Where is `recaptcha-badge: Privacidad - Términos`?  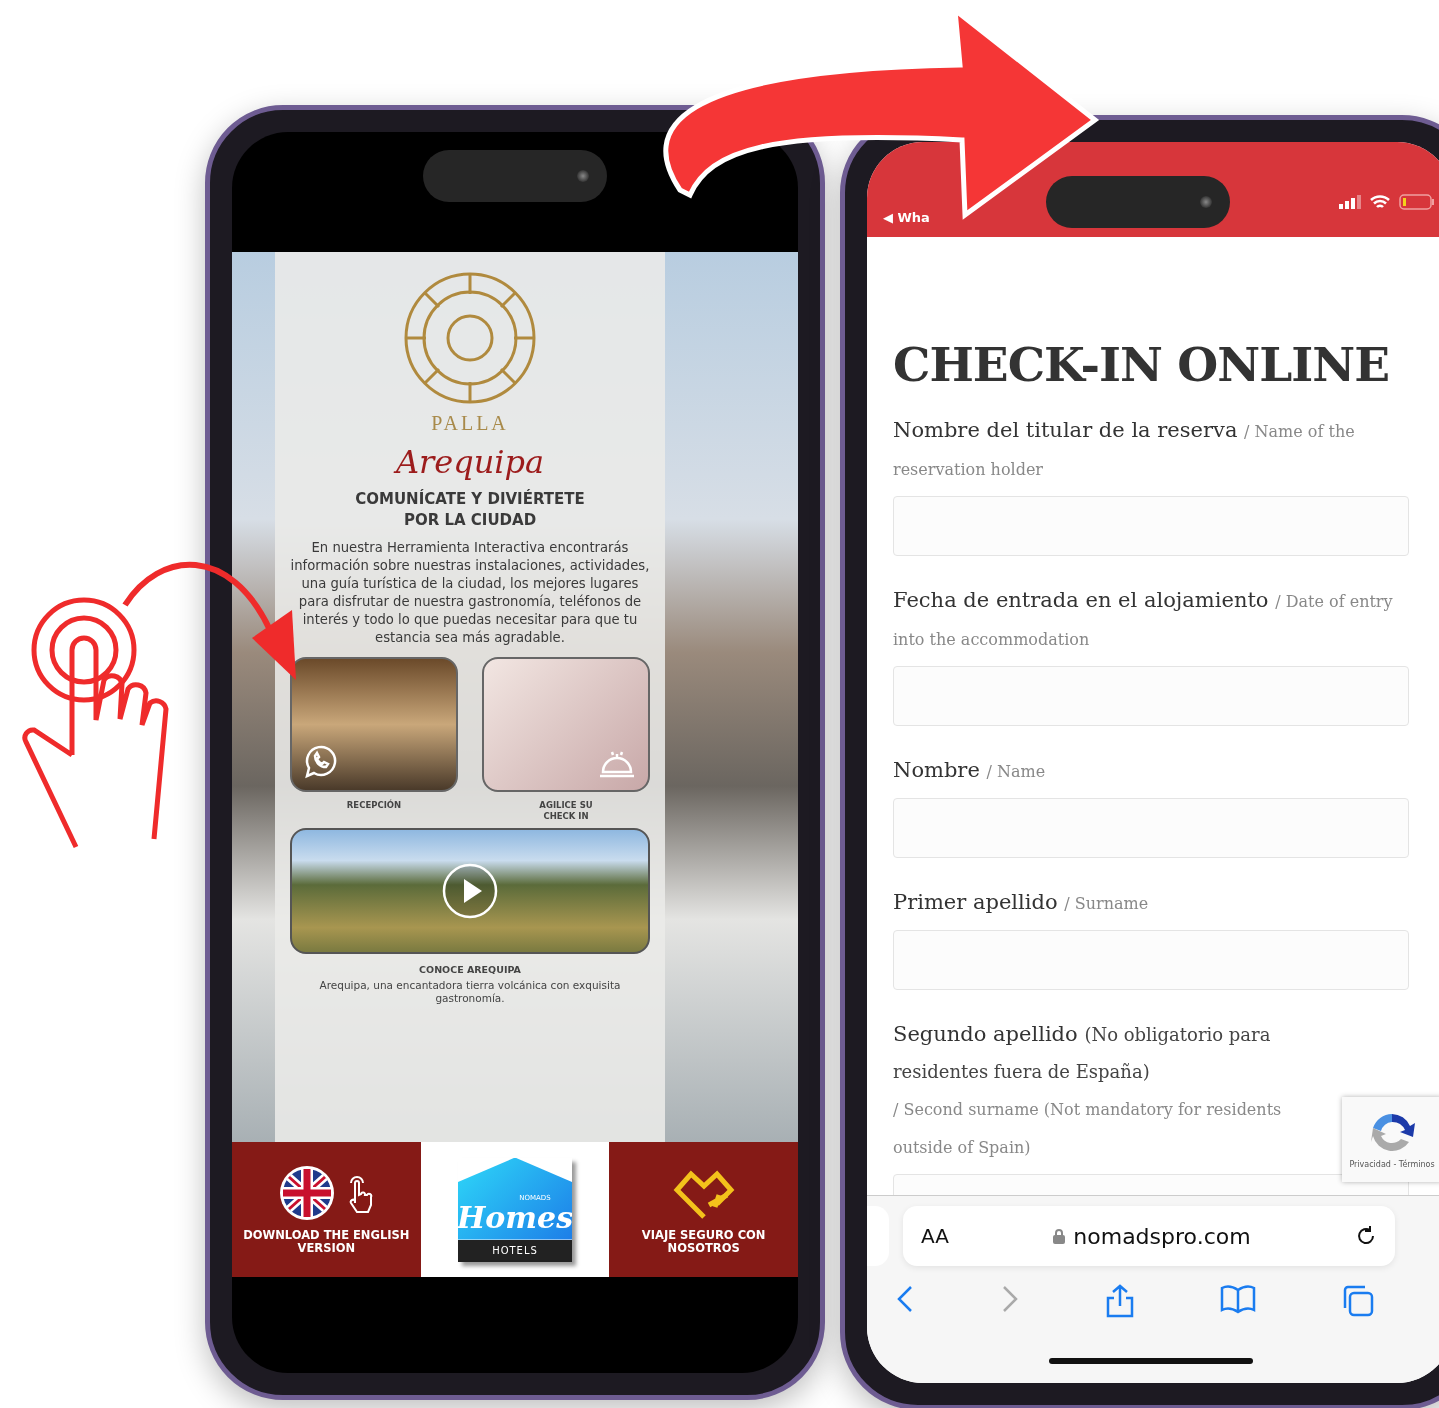 recaptcha-badge: Privacidad - Términos is located at coordinates (1390, 1139).